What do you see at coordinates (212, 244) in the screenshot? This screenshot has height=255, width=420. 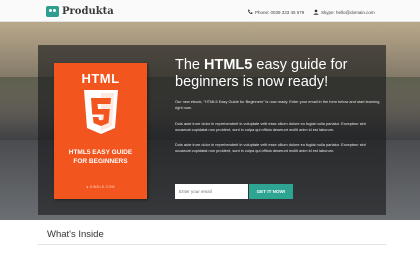 I see `section-divider` at bounding box center [212, 244].